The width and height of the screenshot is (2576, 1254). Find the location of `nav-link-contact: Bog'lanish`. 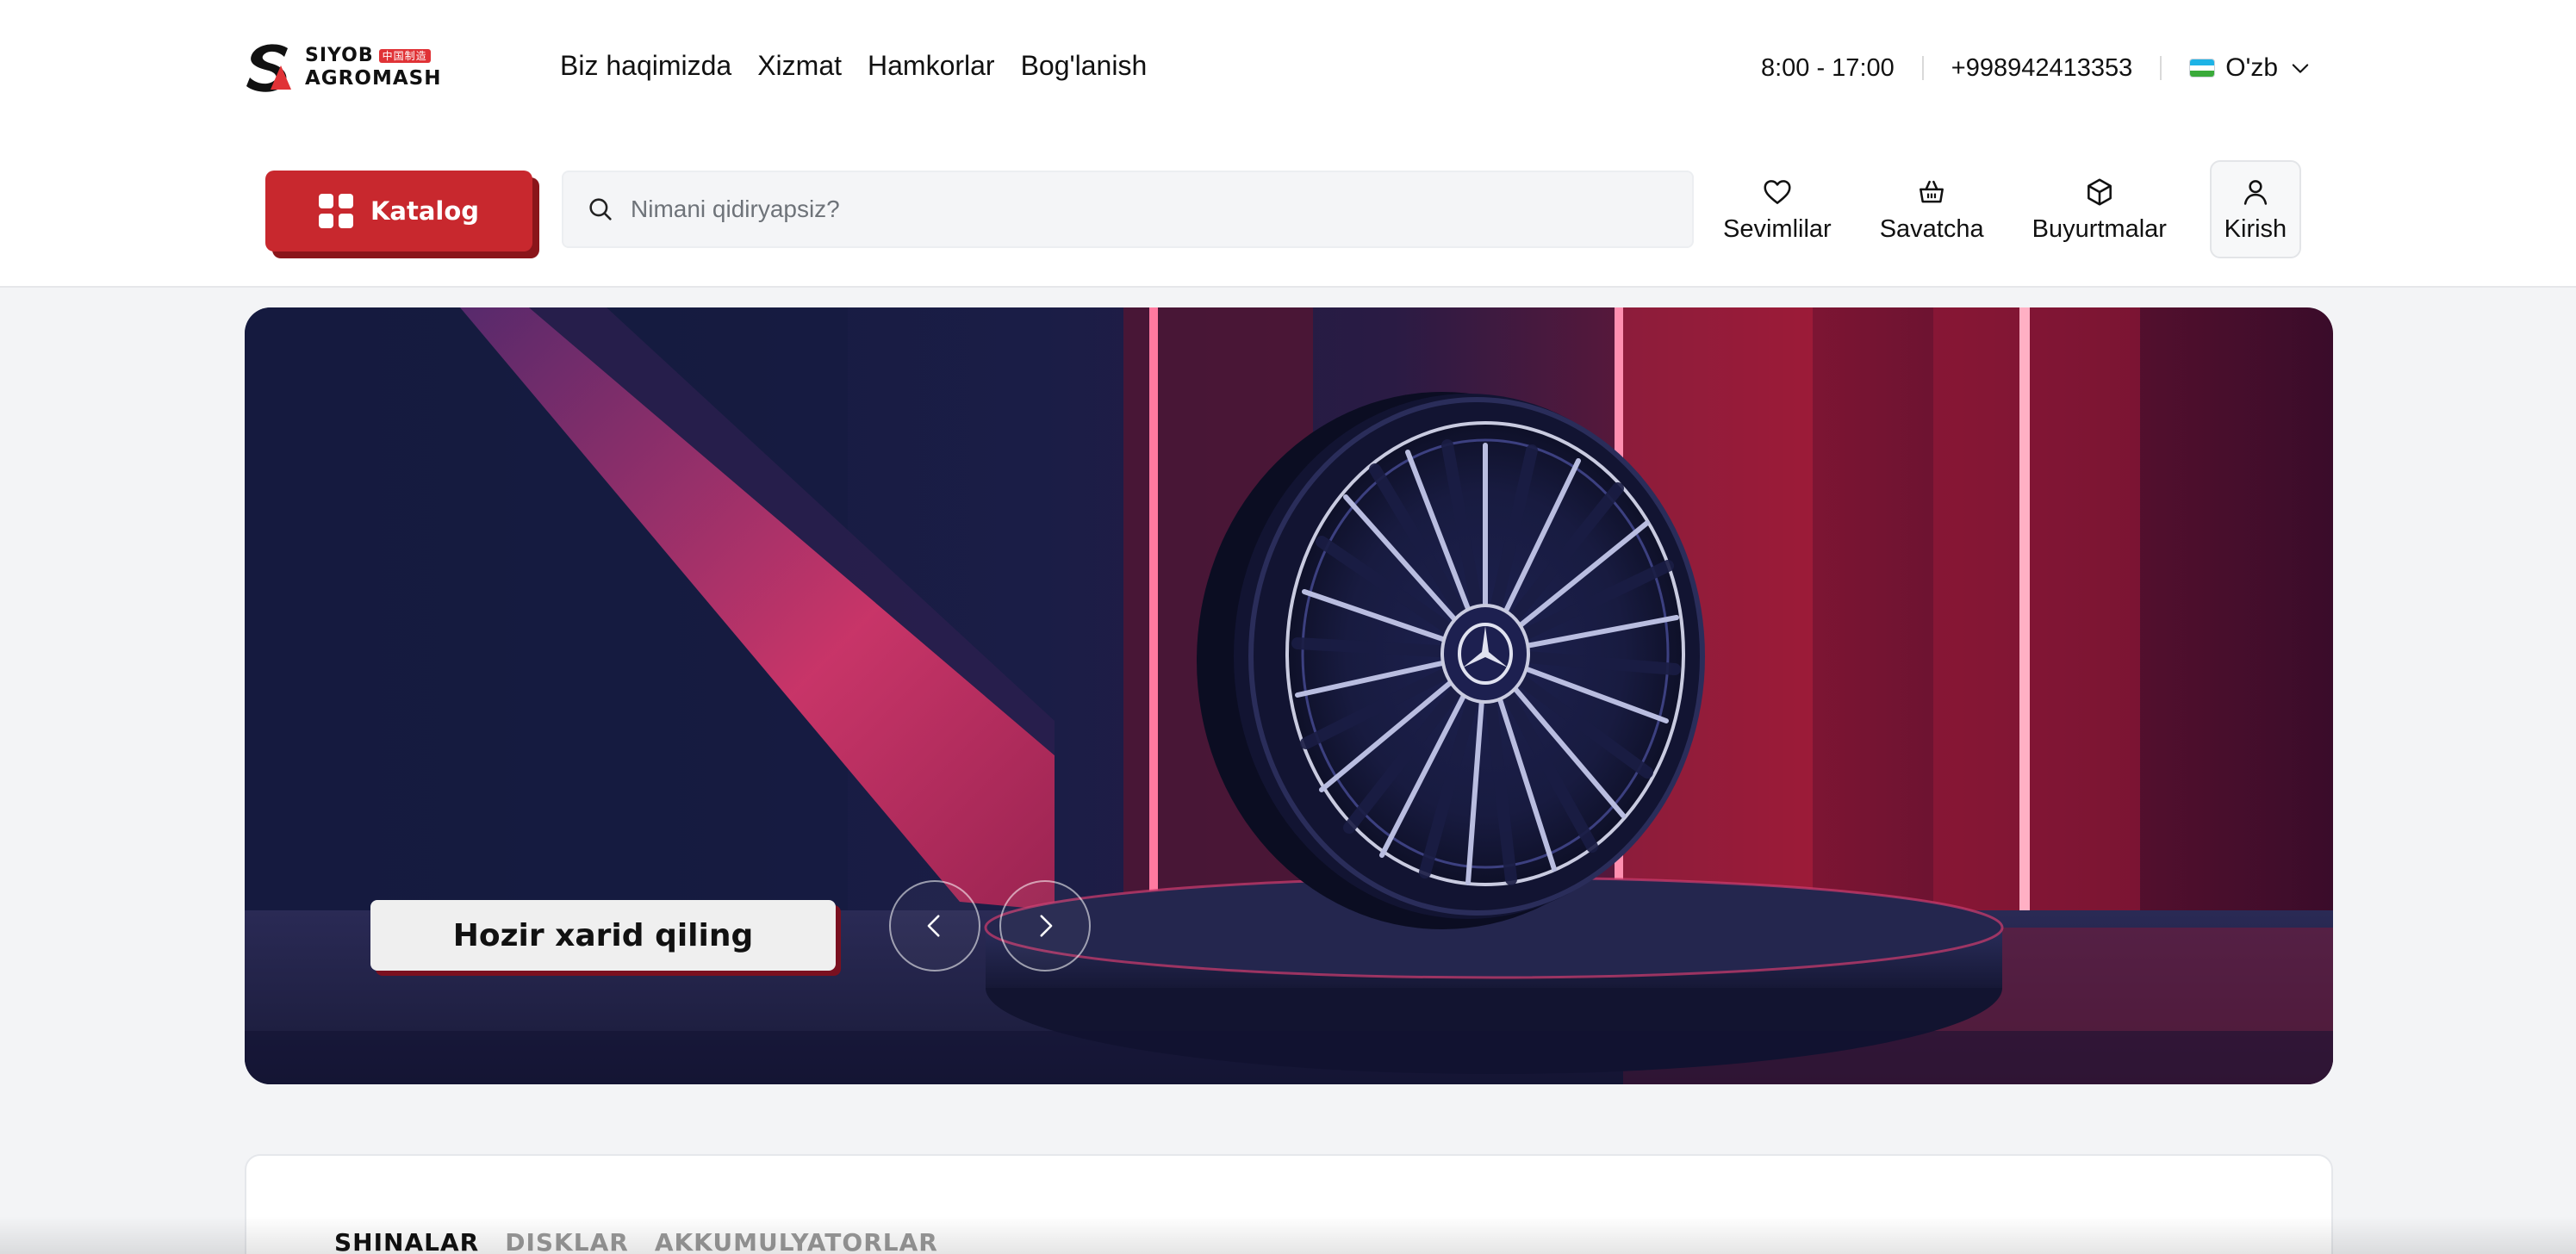

nav-link-contact: Bog'lanish is located at coordinates (1084, 66).